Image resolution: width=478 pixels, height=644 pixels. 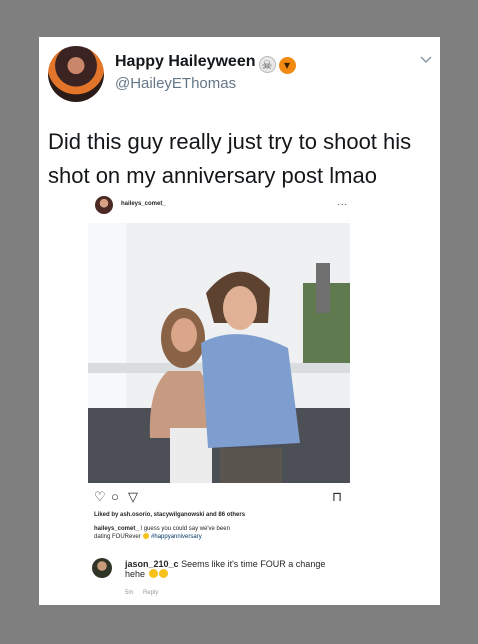 I want to click on chevron-down-icon, so click(x=426, y=60).